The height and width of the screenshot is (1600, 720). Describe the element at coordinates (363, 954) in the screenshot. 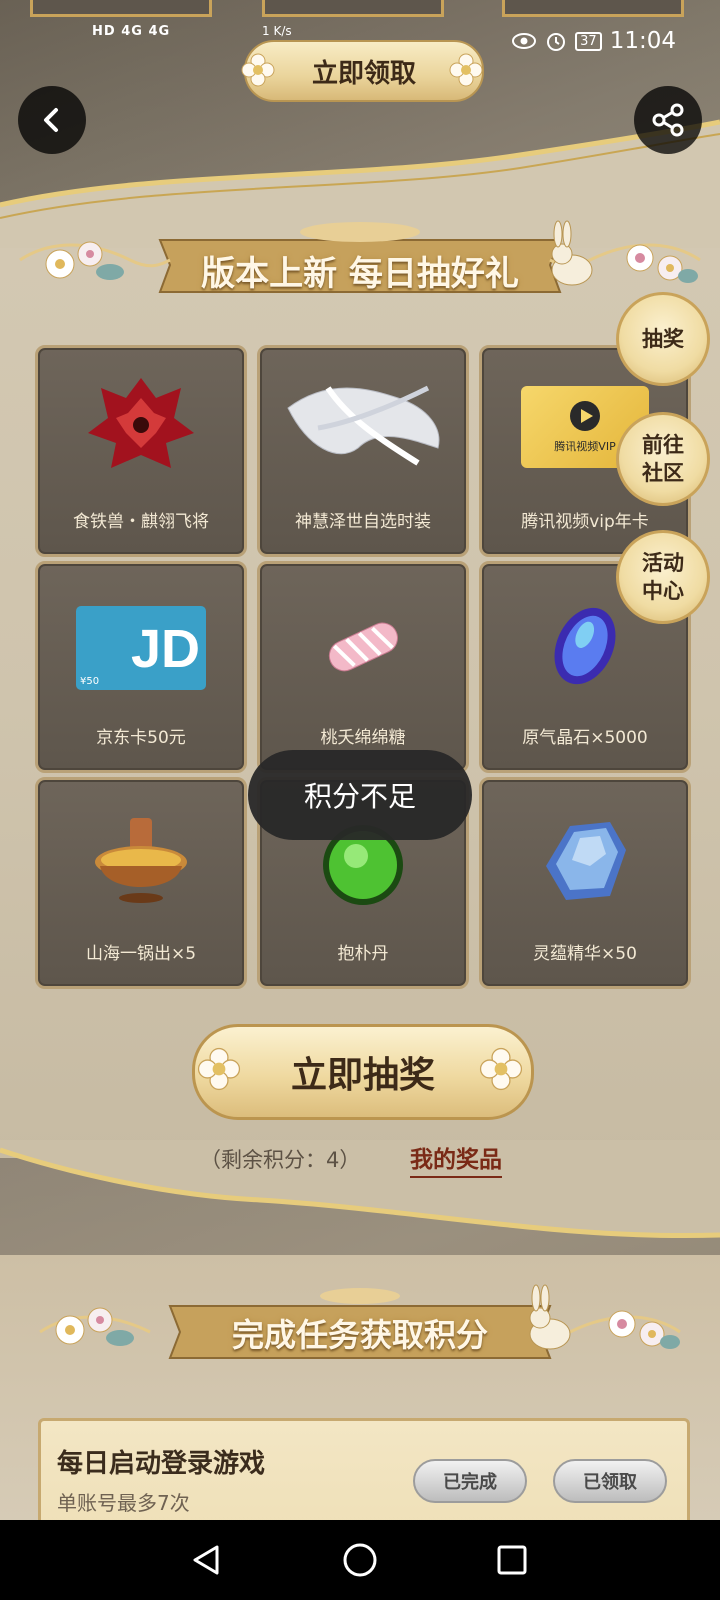

I see `prize-name: 抱朴丹` at that location.